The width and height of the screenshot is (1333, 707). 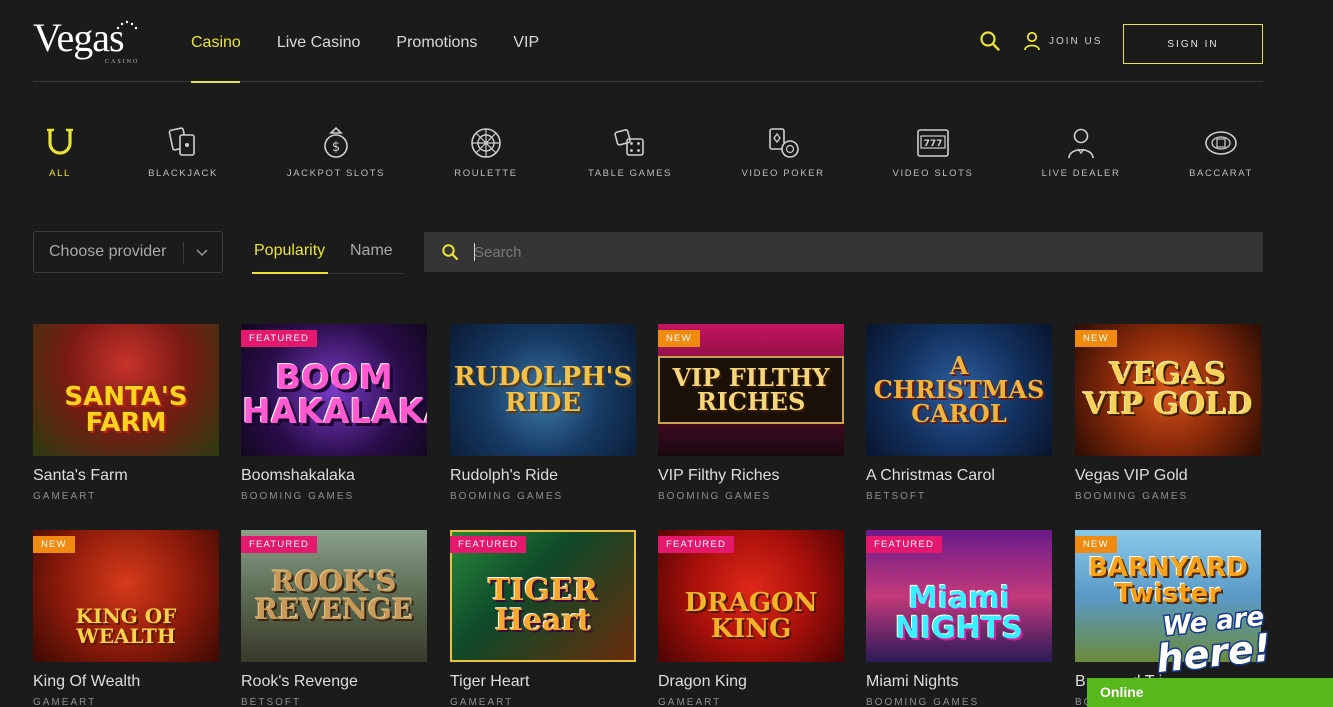 What do you see at coordinates (183, 253) in the screenshot?
I see `provider-select-divider` at bounding box center [183, 253].